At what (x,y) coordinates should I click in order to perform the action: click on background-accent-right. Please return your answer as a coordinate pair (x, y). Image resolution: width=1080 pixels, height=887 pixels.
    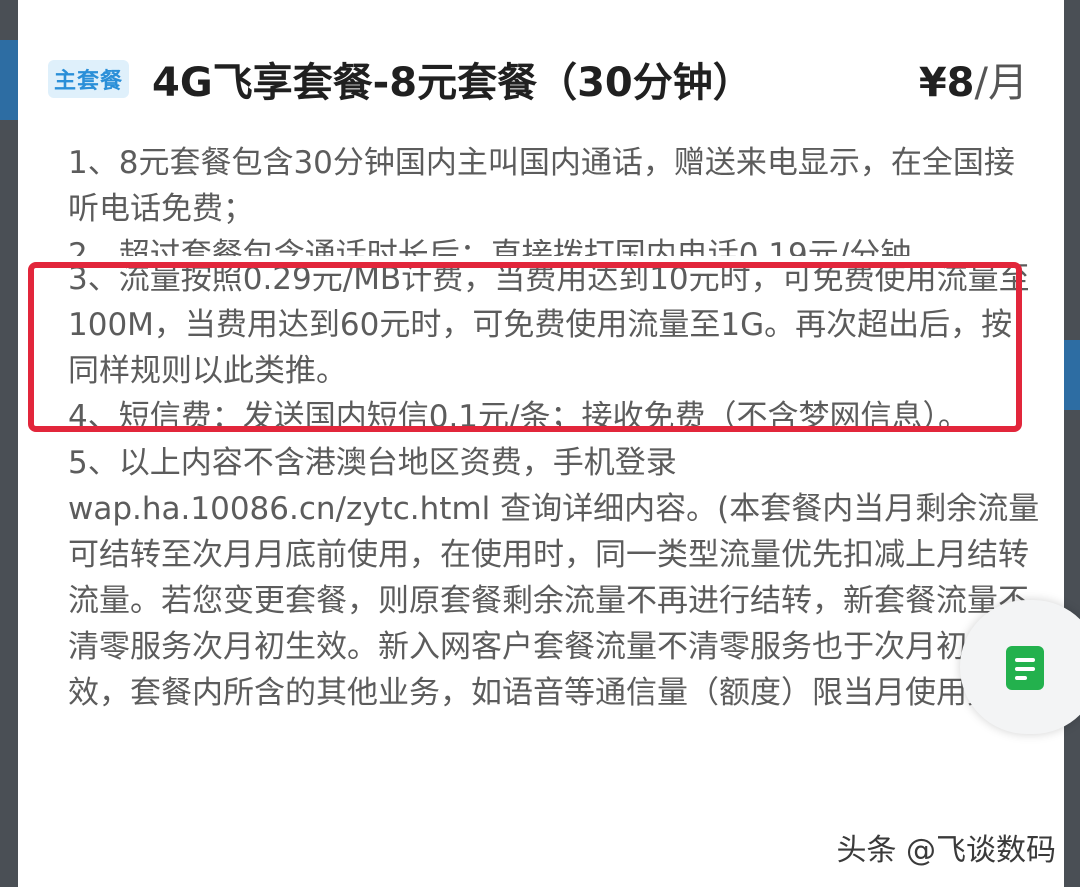
    Looking at the image, I should click on (1072, 375).